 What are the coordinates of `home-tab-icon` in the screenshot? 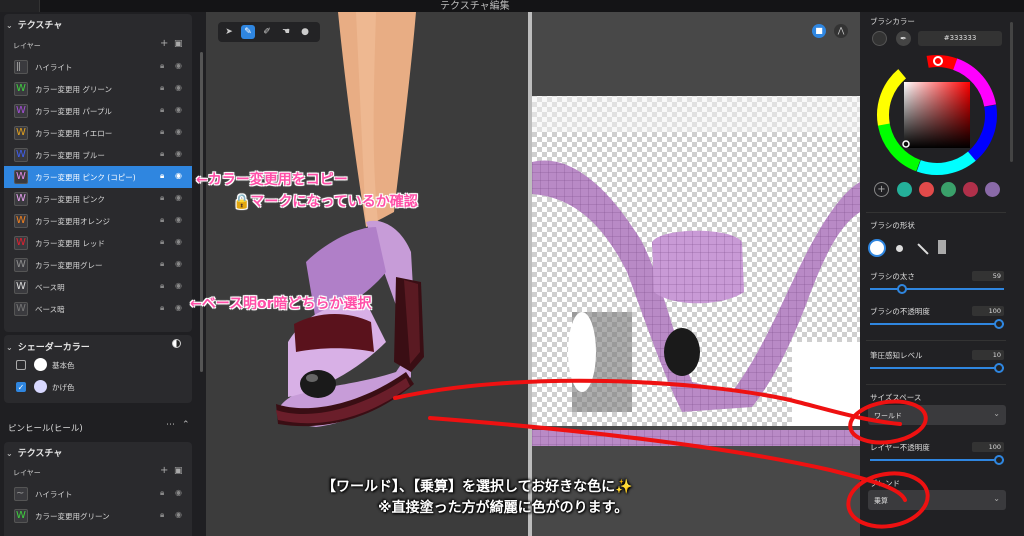 It's located at (20, 6).